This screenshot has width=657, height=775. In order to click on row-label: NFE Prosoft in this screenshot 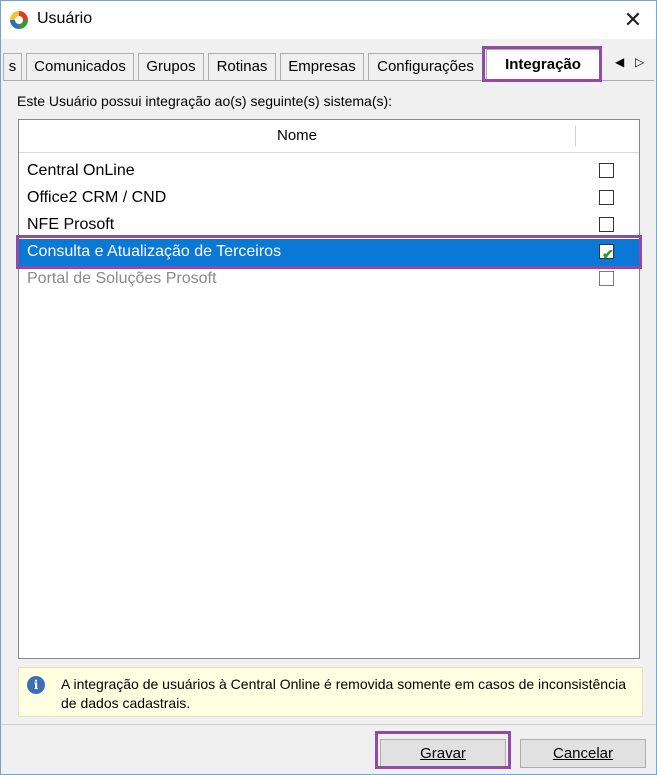, I will do `click(71, 224)`.